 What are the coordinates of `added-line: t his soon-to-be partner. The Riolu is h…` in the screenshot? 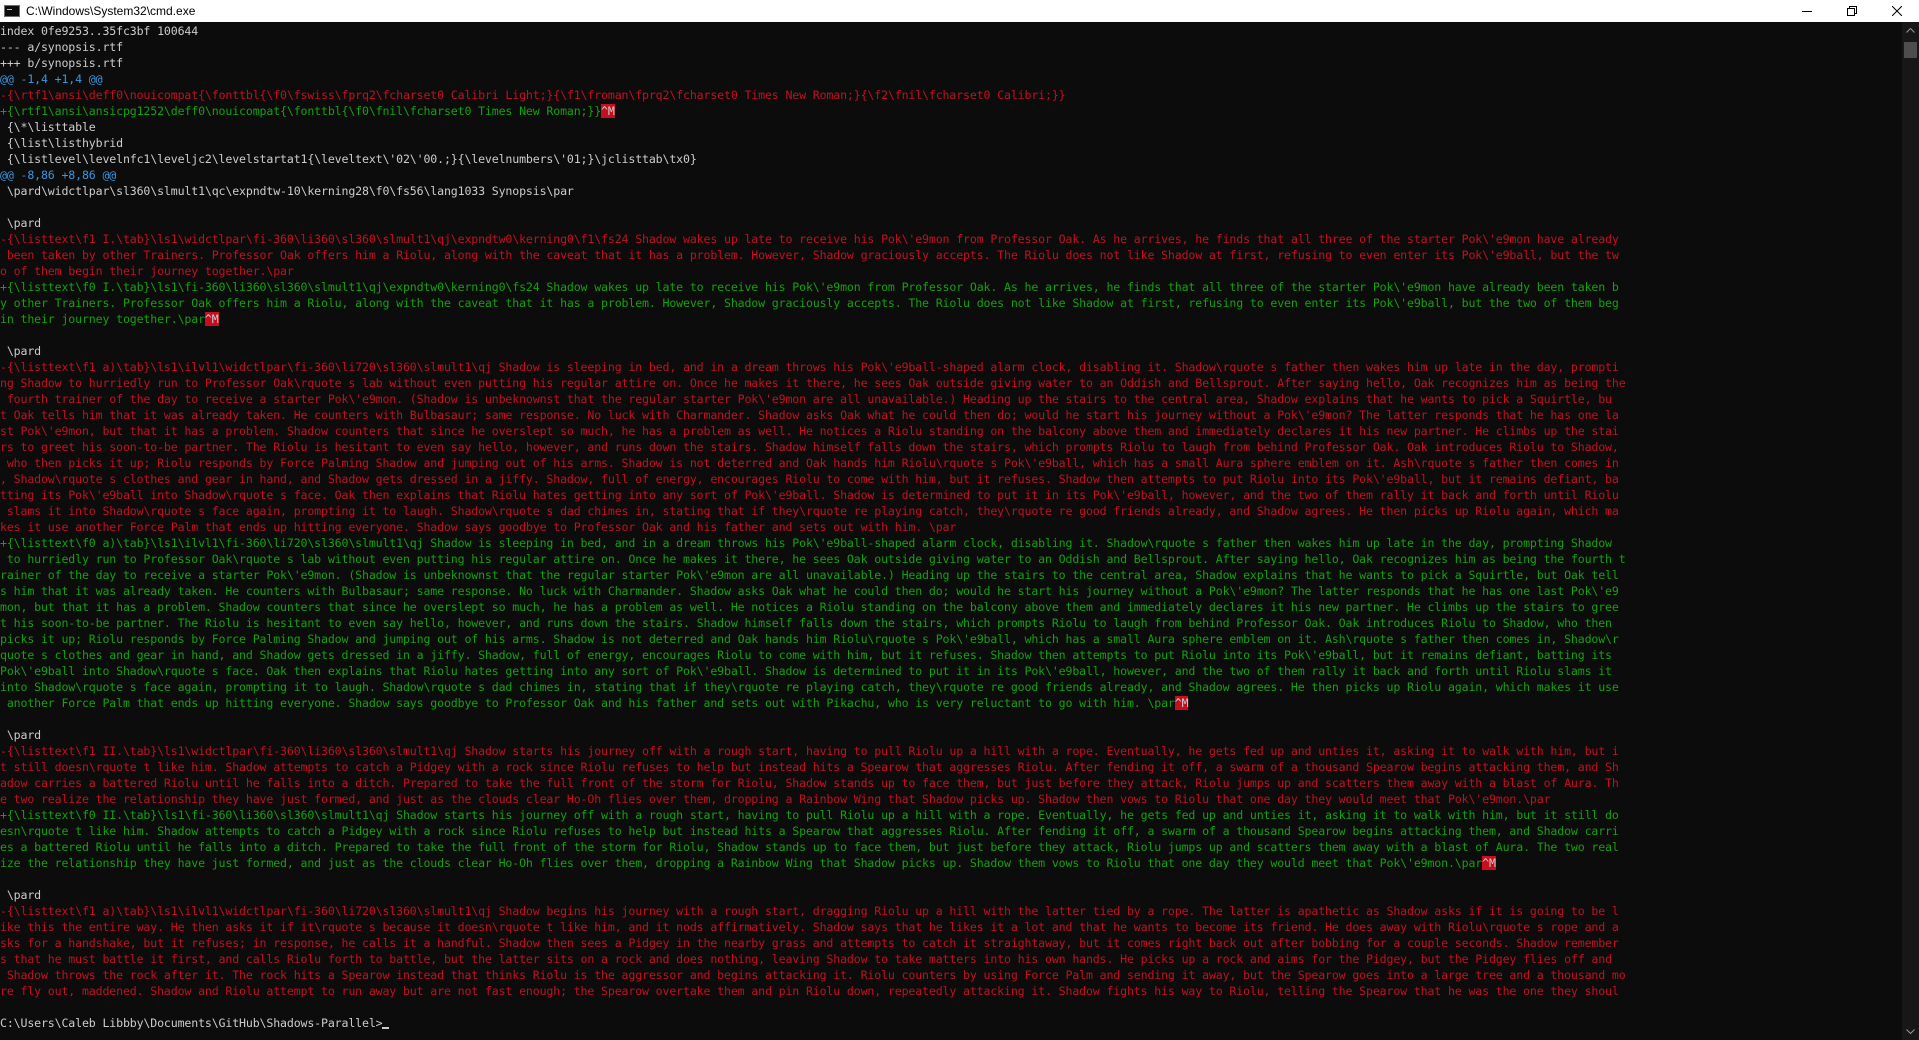 It's located at (950, 623).